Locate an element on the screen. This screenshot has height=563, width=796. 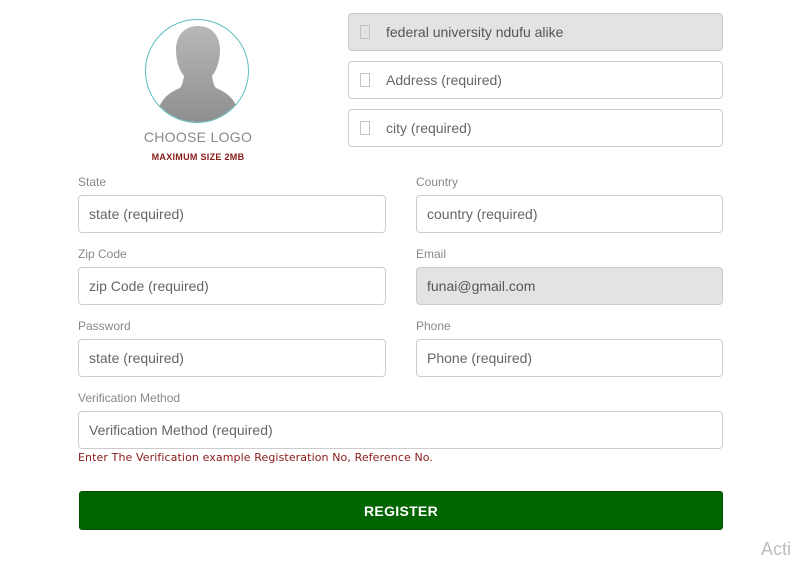
verification-input is located at coordinates (401, 430).